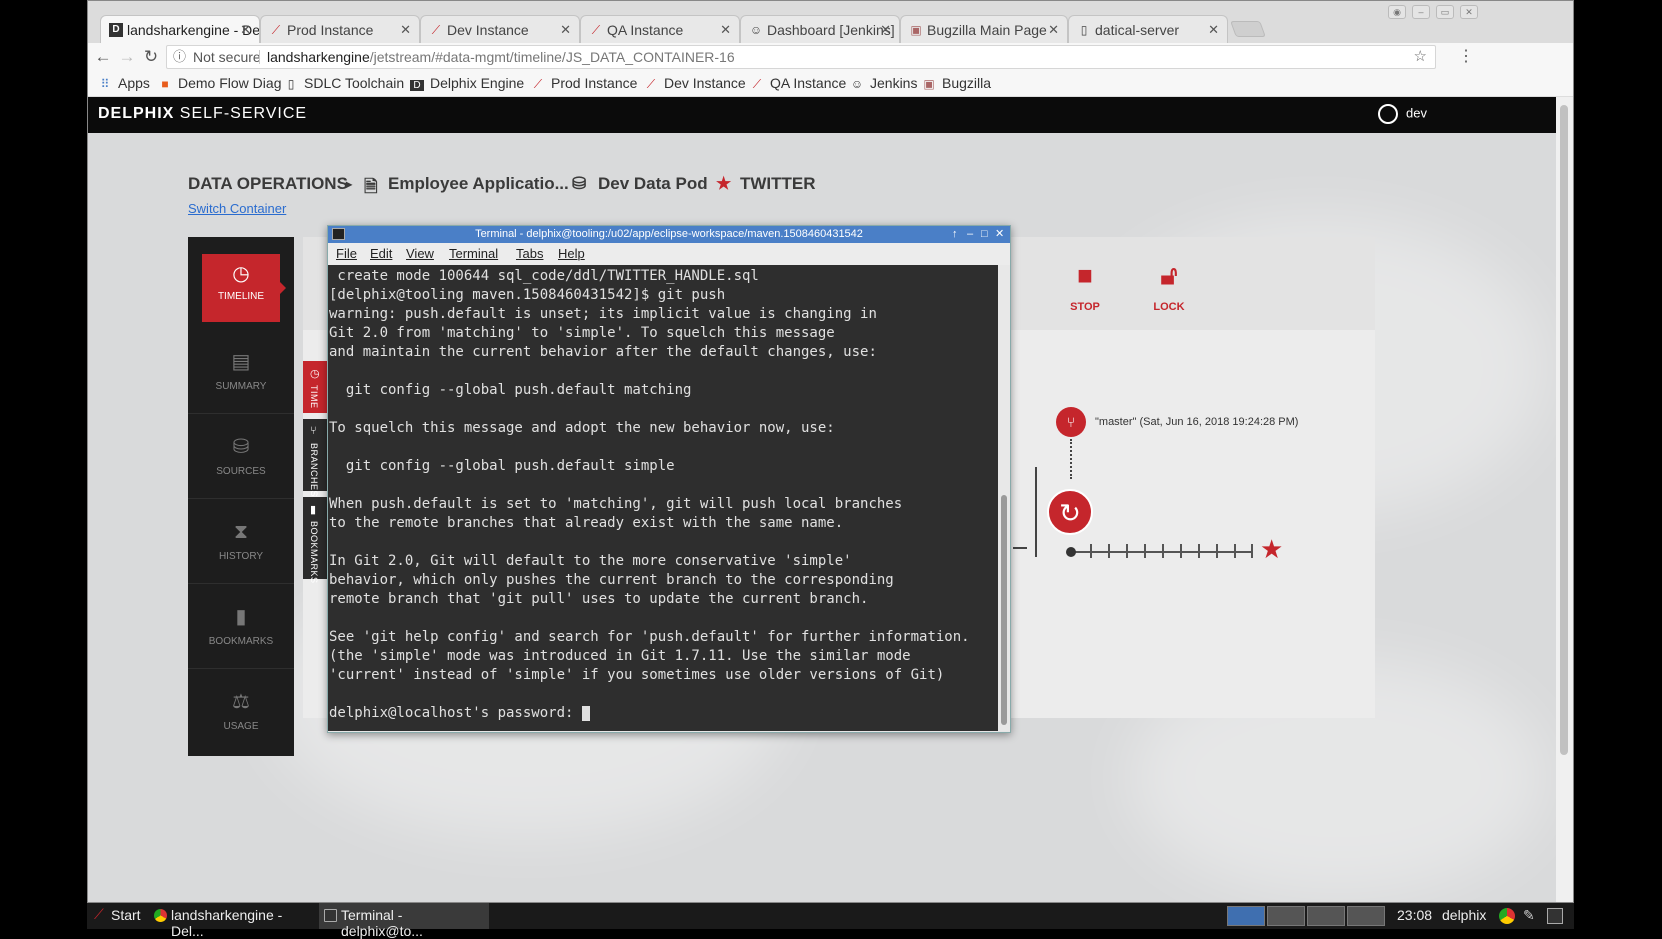 The height and width of the screenshot is (939, 1662). I want to click on menu-tabs: Tabs, so click(529, 253).